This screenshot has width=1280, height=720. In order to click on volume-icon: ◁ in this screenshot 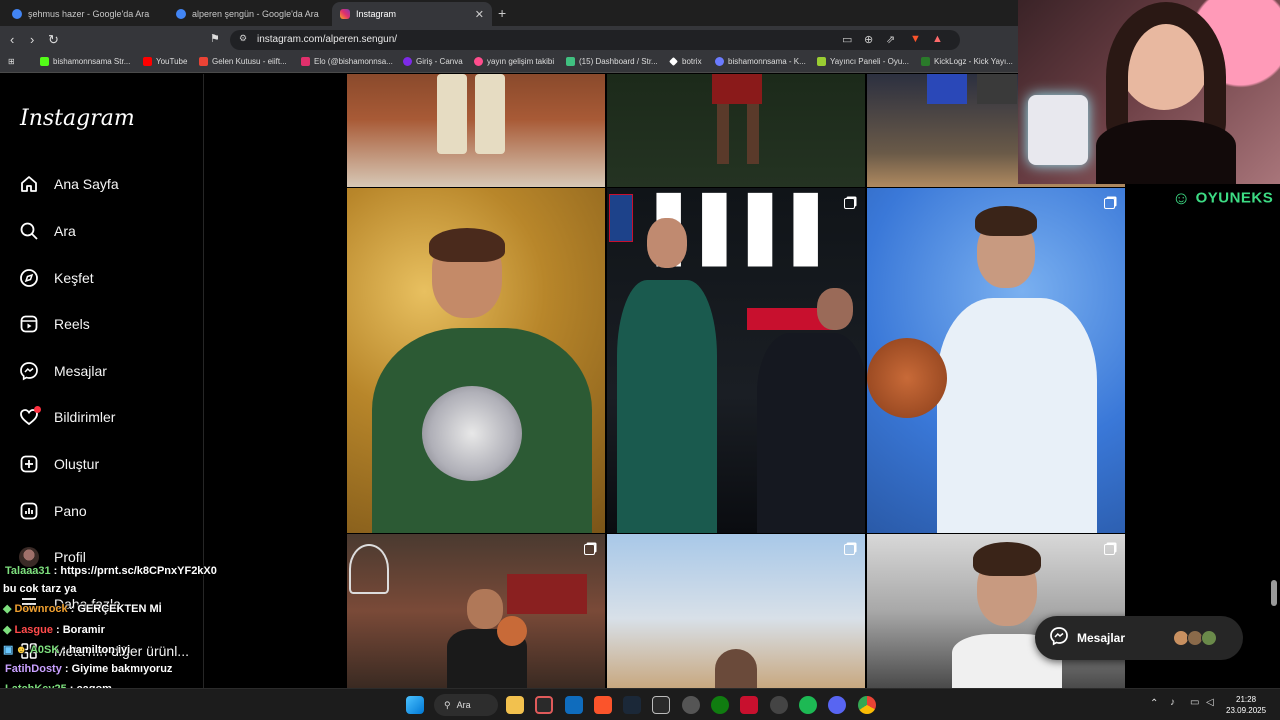, I will do `click(1210, 702)`.